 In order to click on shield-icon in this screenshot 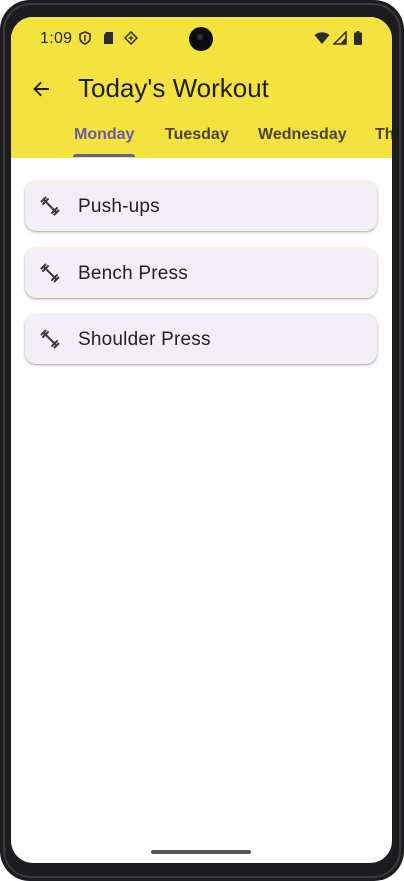, I will do `click(85, 38)`.